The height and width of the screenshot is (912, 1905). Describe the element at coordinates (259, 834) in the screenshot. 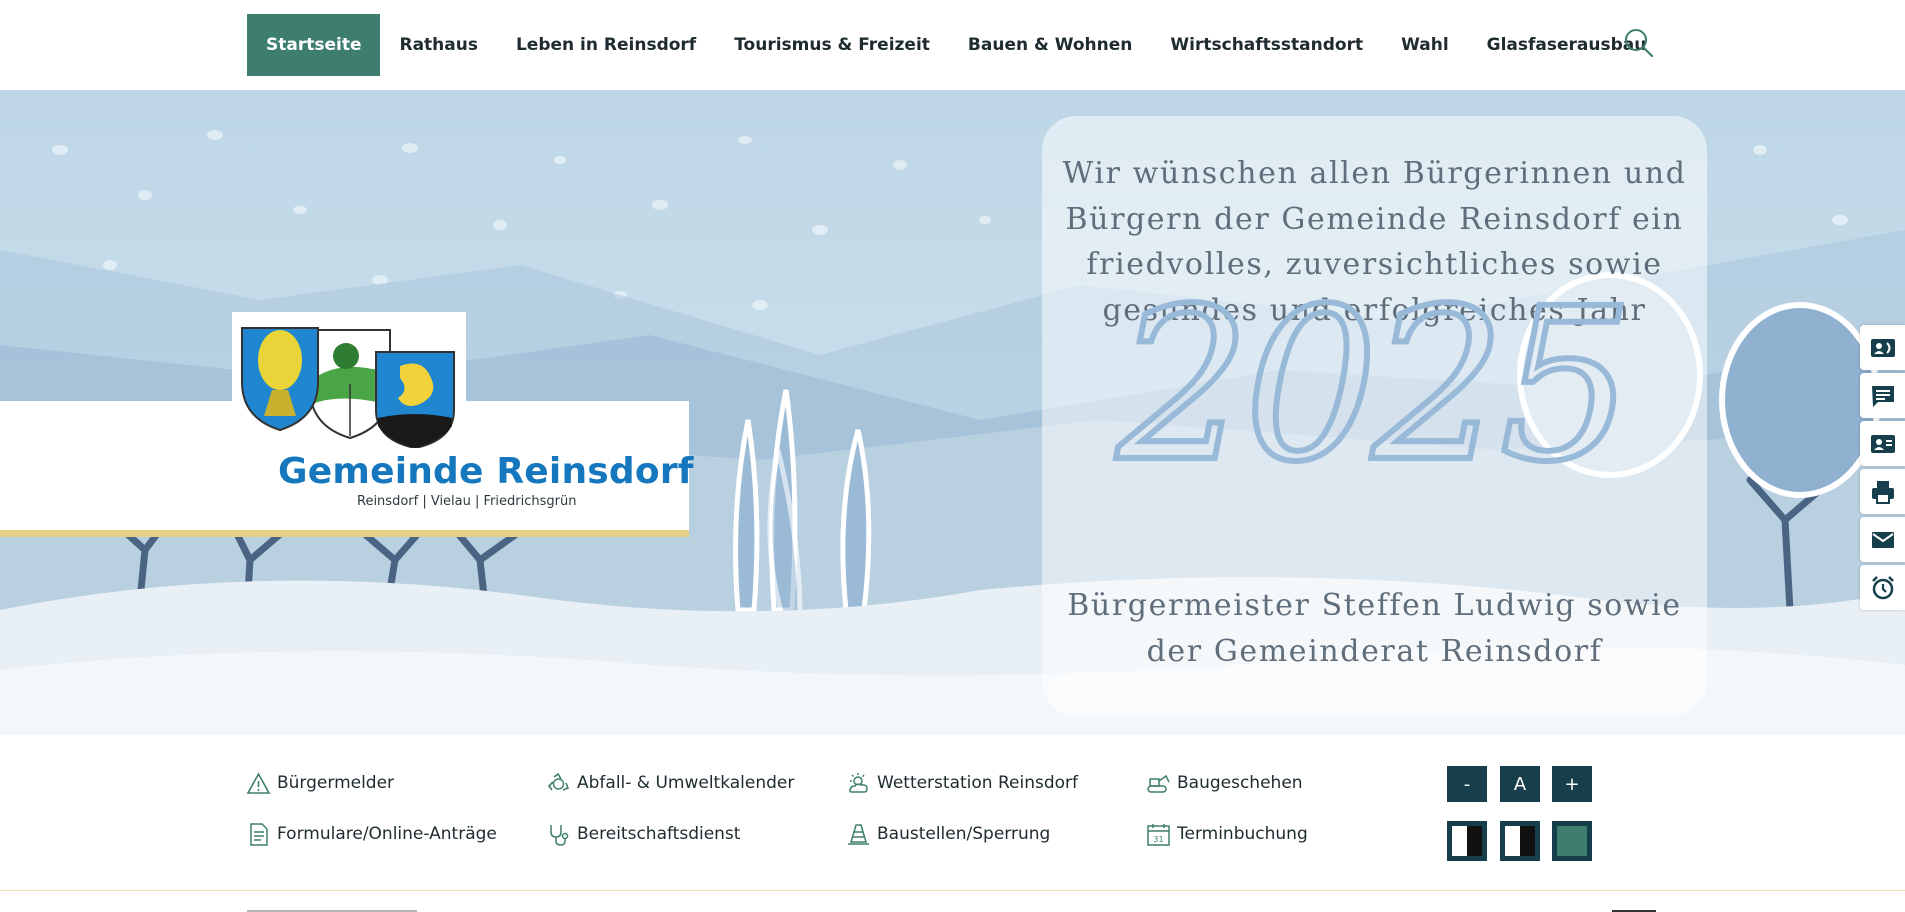

I see `document-icon` at that location.